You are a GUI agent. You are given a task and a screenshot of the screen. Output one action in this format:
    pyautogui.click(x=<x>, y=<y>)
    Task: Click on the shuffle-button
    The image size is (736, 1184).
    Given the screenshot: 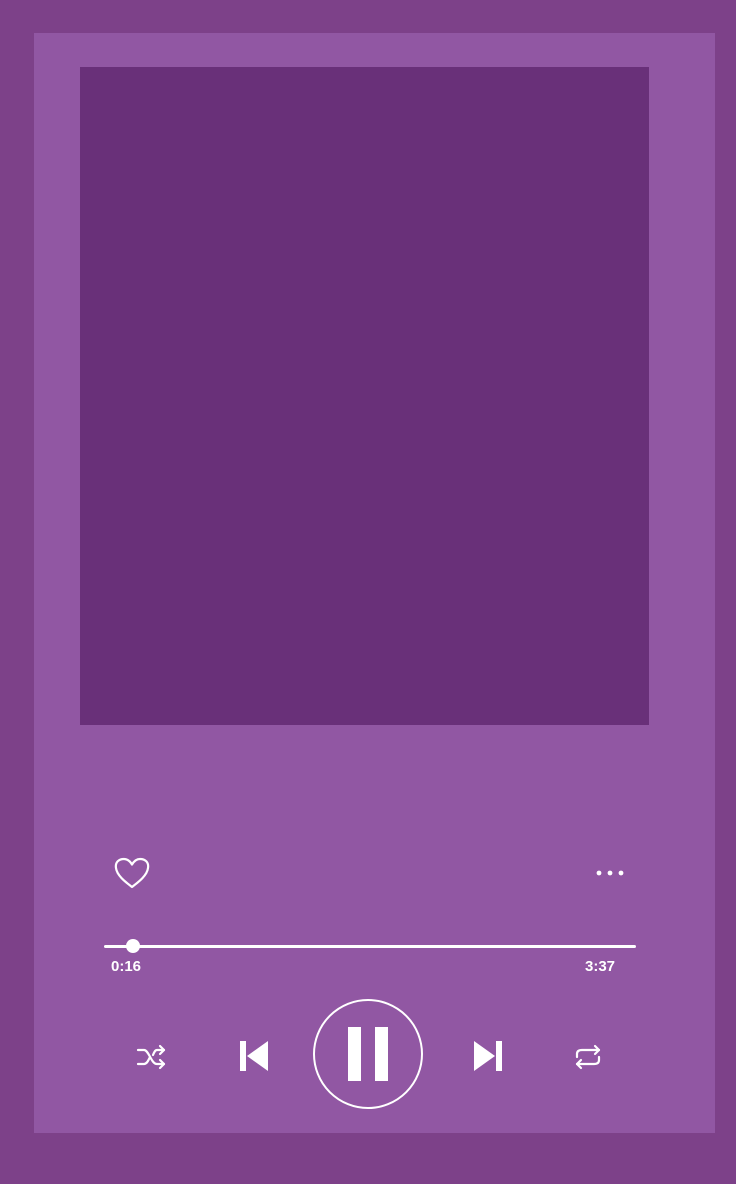 What is the action you would take?
    pyautogui.click(x=152, y=1057)
    